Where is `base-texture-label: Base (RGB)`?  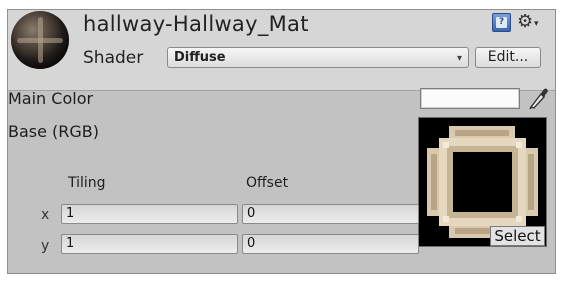 base-texture-label: Base (RGB) is located at coordinates (54, 131).